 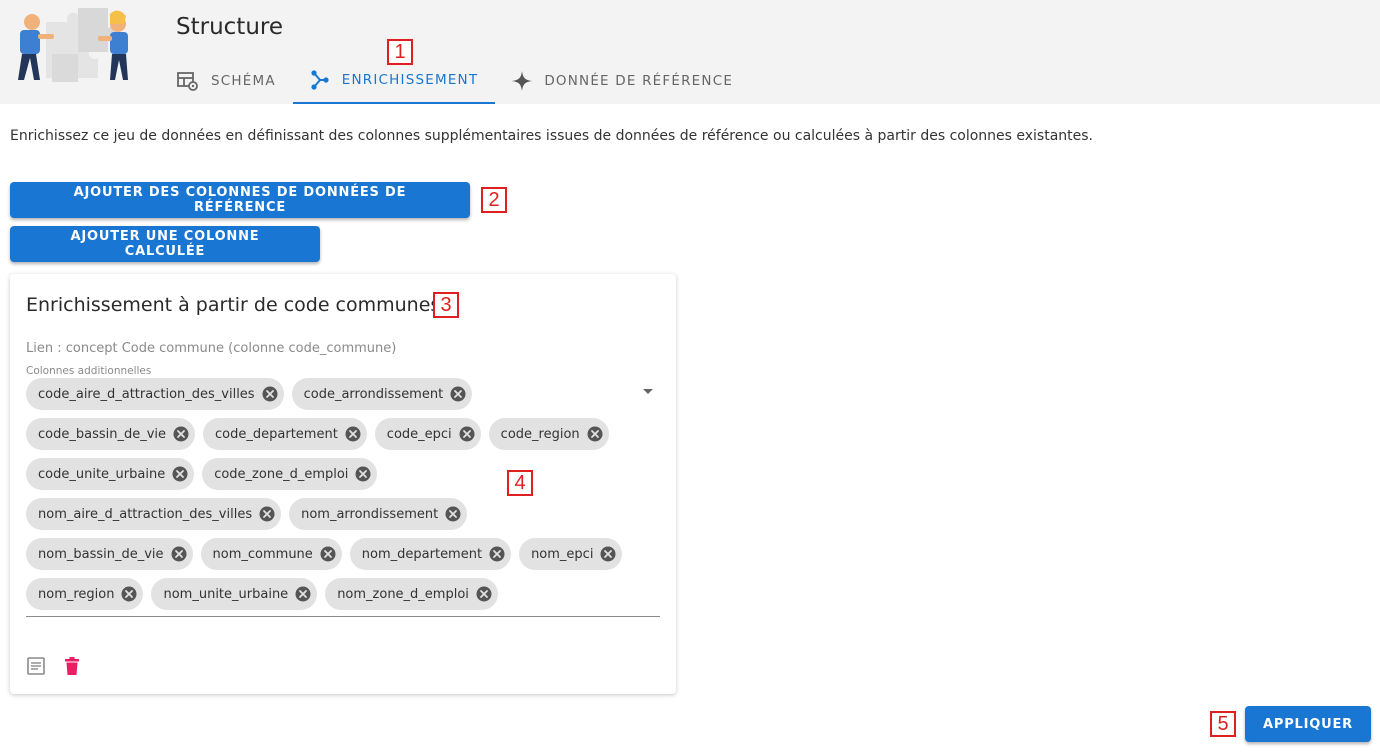 What do you see at coordinates (1223, 724) in the screenshot?
I see `annotation-marker-5: 5` at bounding box center [1223, 724].